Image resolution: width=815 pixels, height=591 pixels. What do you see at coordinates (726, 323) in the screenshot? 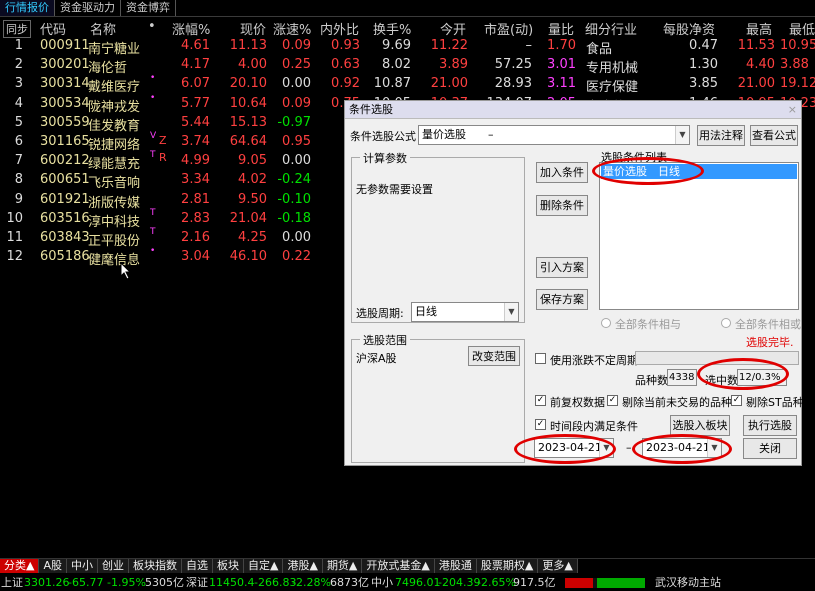
I see `radio-all-or` at bounding box center [726, 323].